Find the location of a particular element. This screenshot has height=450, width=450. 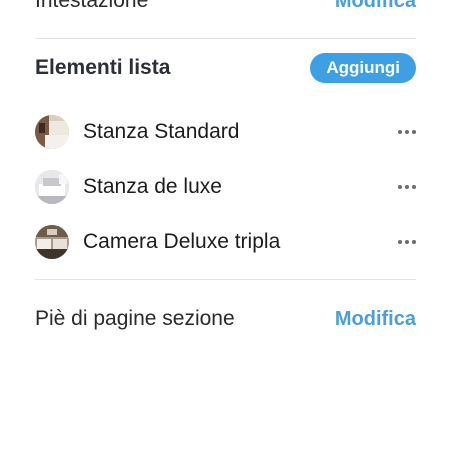

add-item-button: Aggiungi is located at coordinates (363, 68).